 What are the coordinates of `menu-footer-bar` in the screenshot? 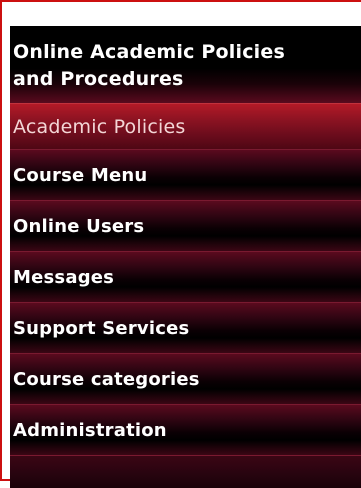 It's located at (185, 471).